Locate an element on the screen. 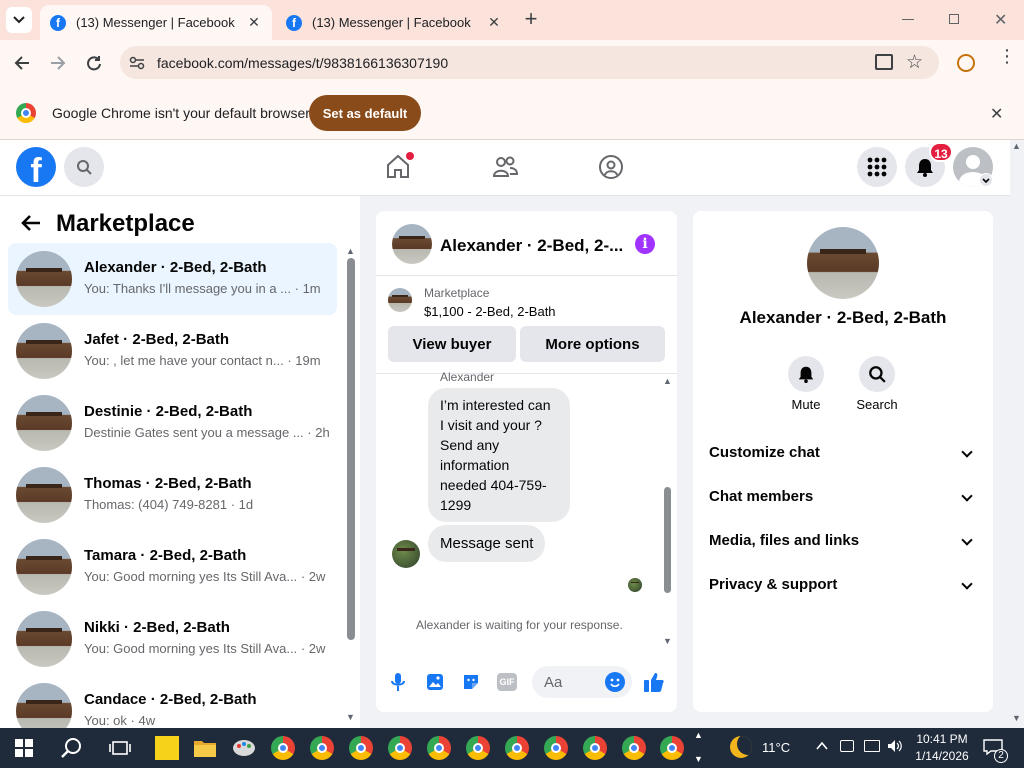 Image resolution: width=1024 pixels, height=768 pixels. chrome-taskbar-icon is located at coordinates (283, 748).